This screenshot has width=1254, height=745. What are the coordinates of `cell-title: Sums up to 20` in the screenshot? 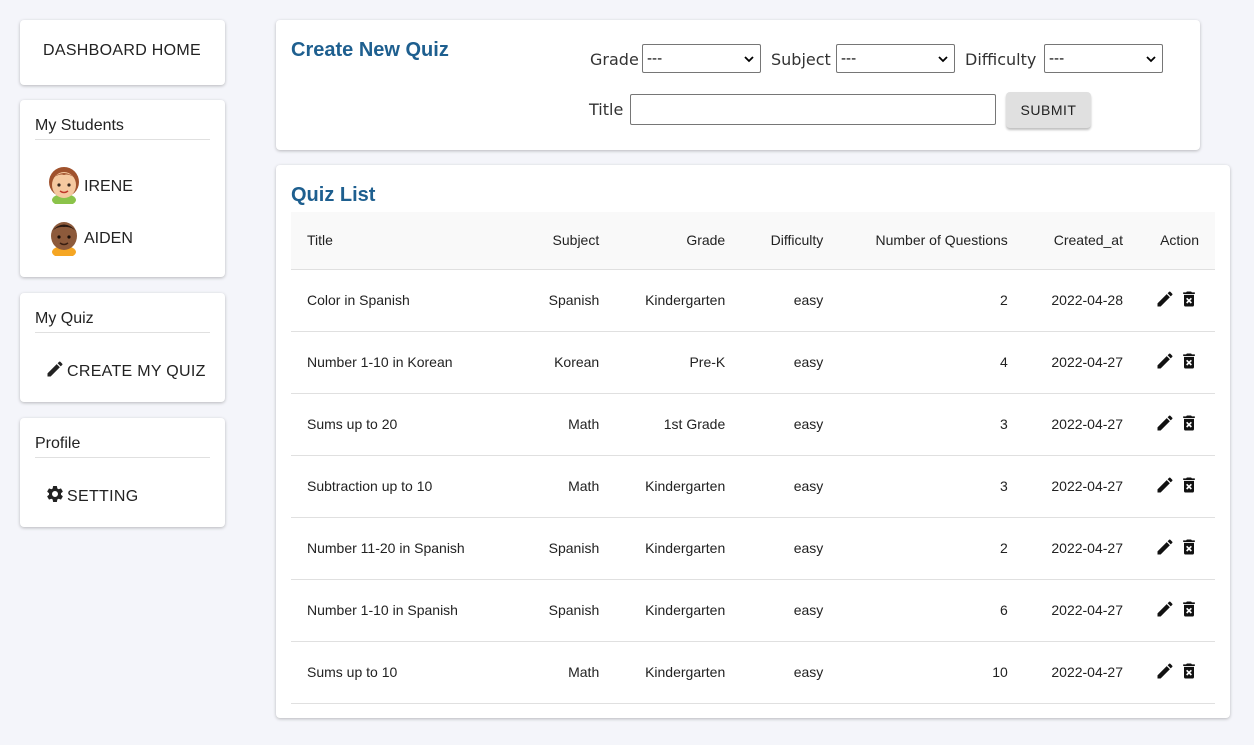 It's located at (402, 424).